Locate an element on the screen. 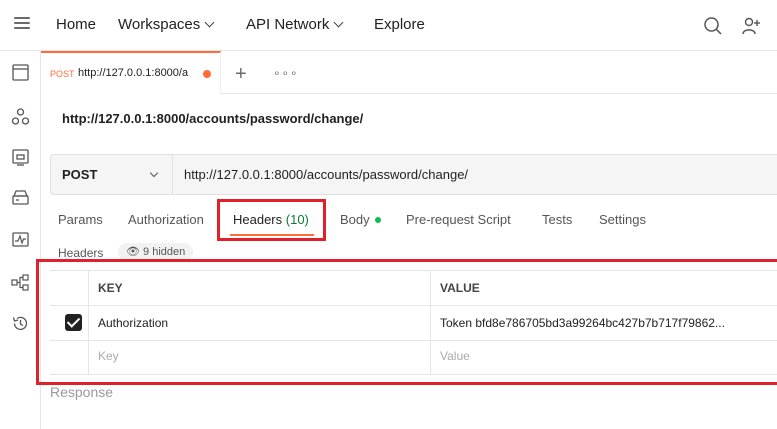 Image resolution: width=777 pixels, height=429 pixels. nav-api-network-label: API Network is located at coordinates (288, 24).